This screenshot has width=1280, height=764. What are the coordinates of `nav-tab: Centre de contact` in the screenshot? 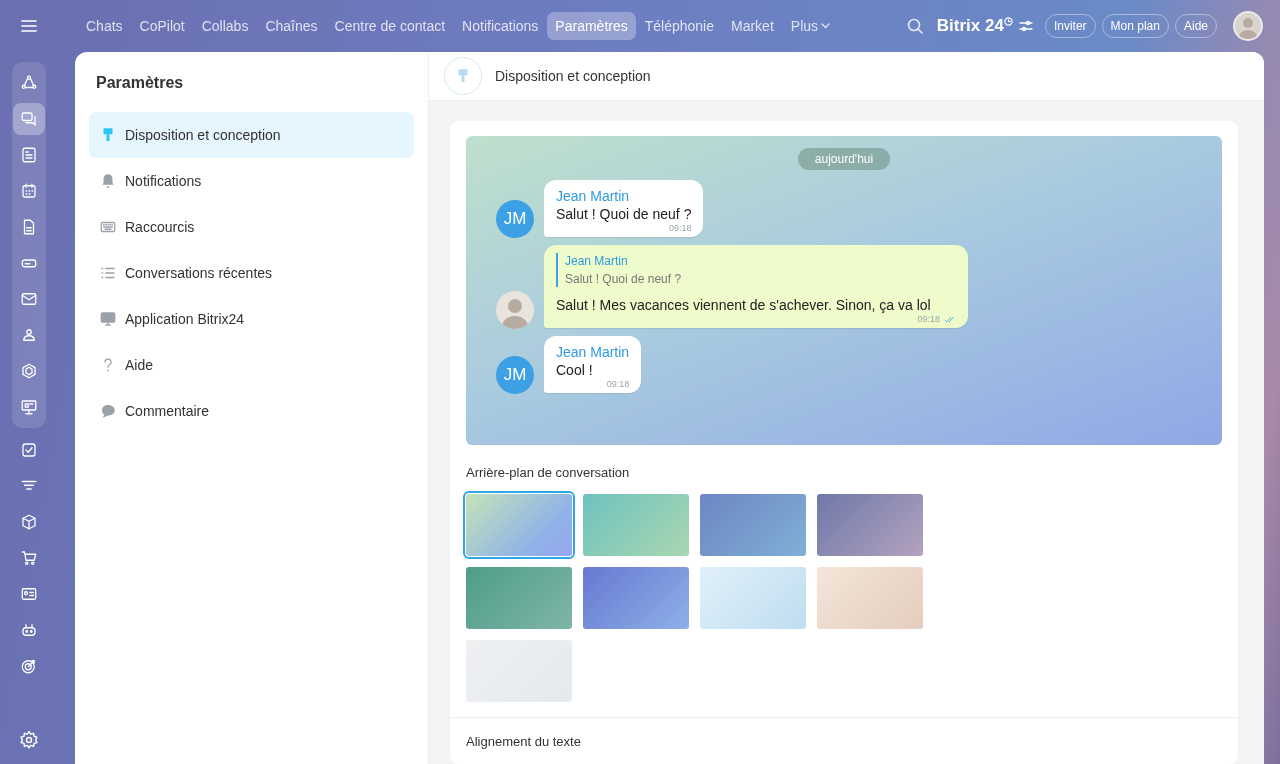 It's located at (390, 26).